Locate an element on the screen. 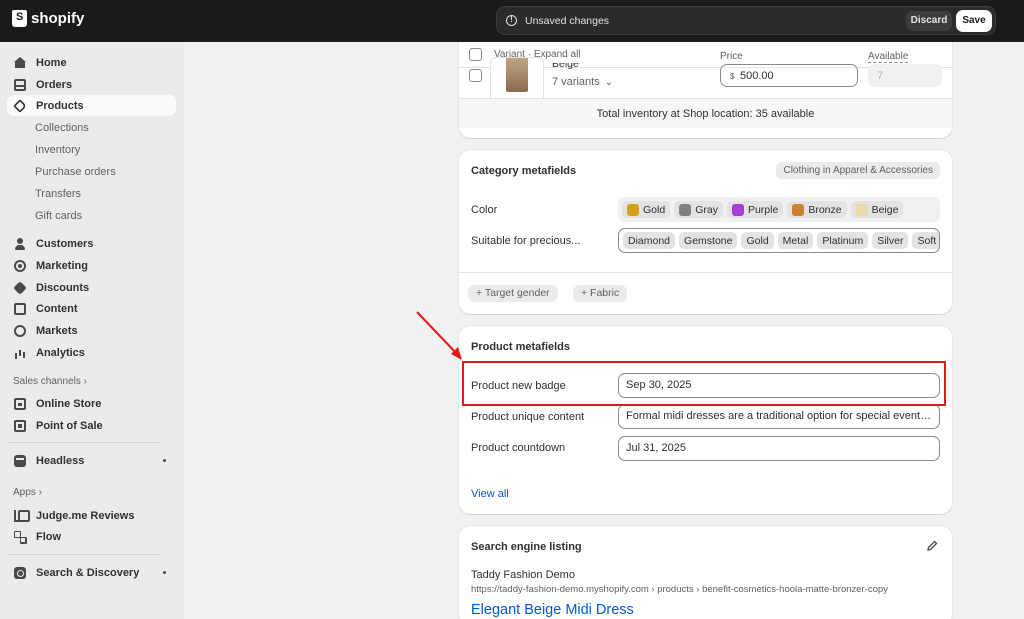  variants-count-toggle: 7 variants ⌄ is located at coordinates (582, 82).